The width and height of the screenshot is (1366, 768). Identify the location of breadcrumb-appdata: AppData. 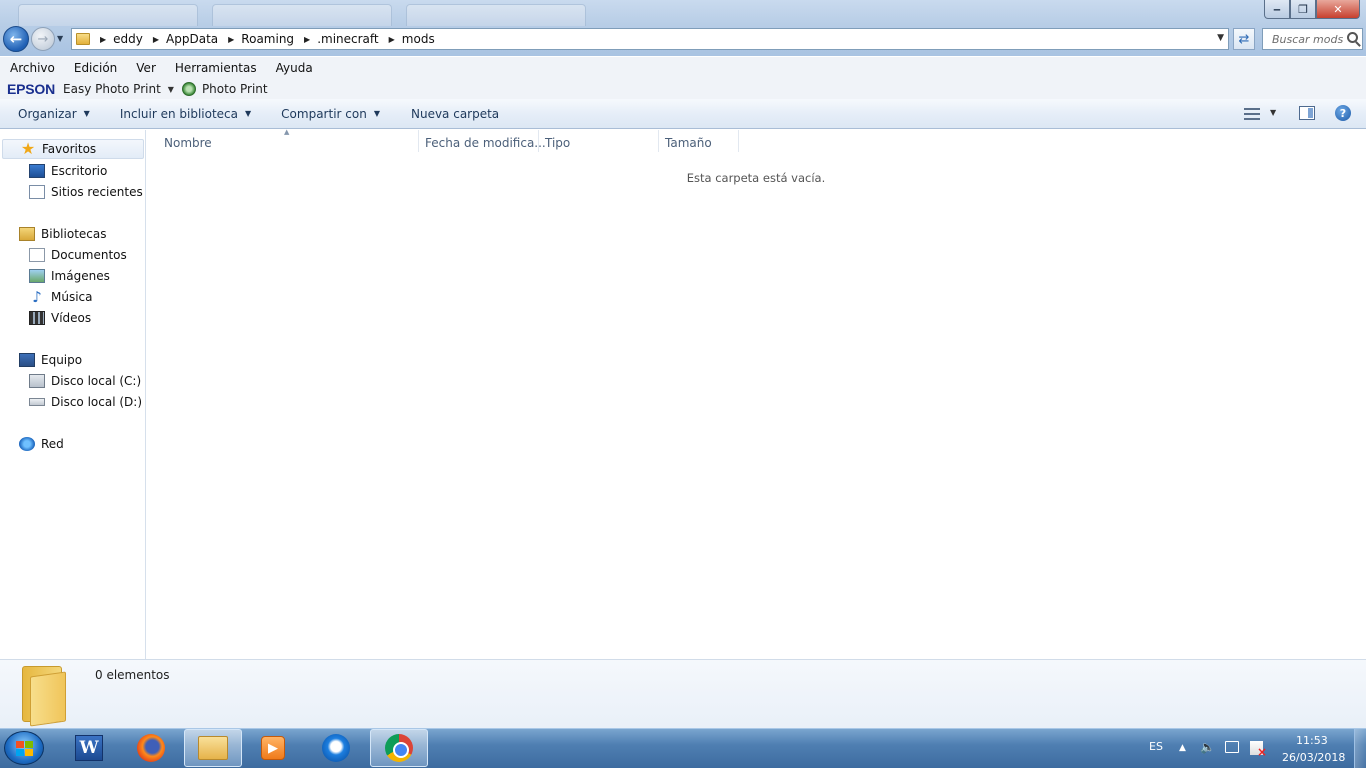
(192, 39).